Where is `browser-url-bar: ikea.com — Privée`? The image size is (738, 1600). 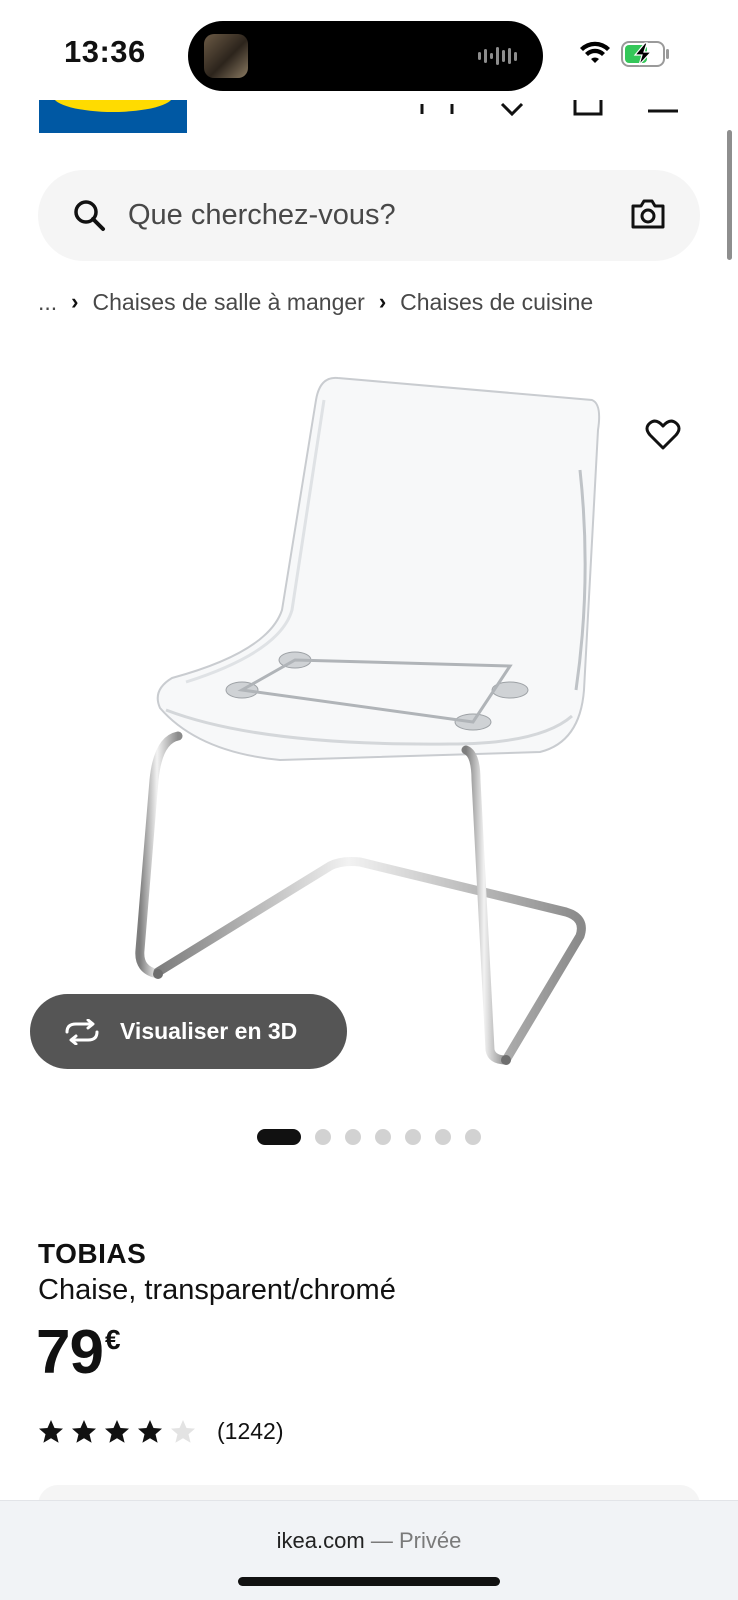 browser-url-bar: ikea.com — Privée is located at coordinates (369, 1550).